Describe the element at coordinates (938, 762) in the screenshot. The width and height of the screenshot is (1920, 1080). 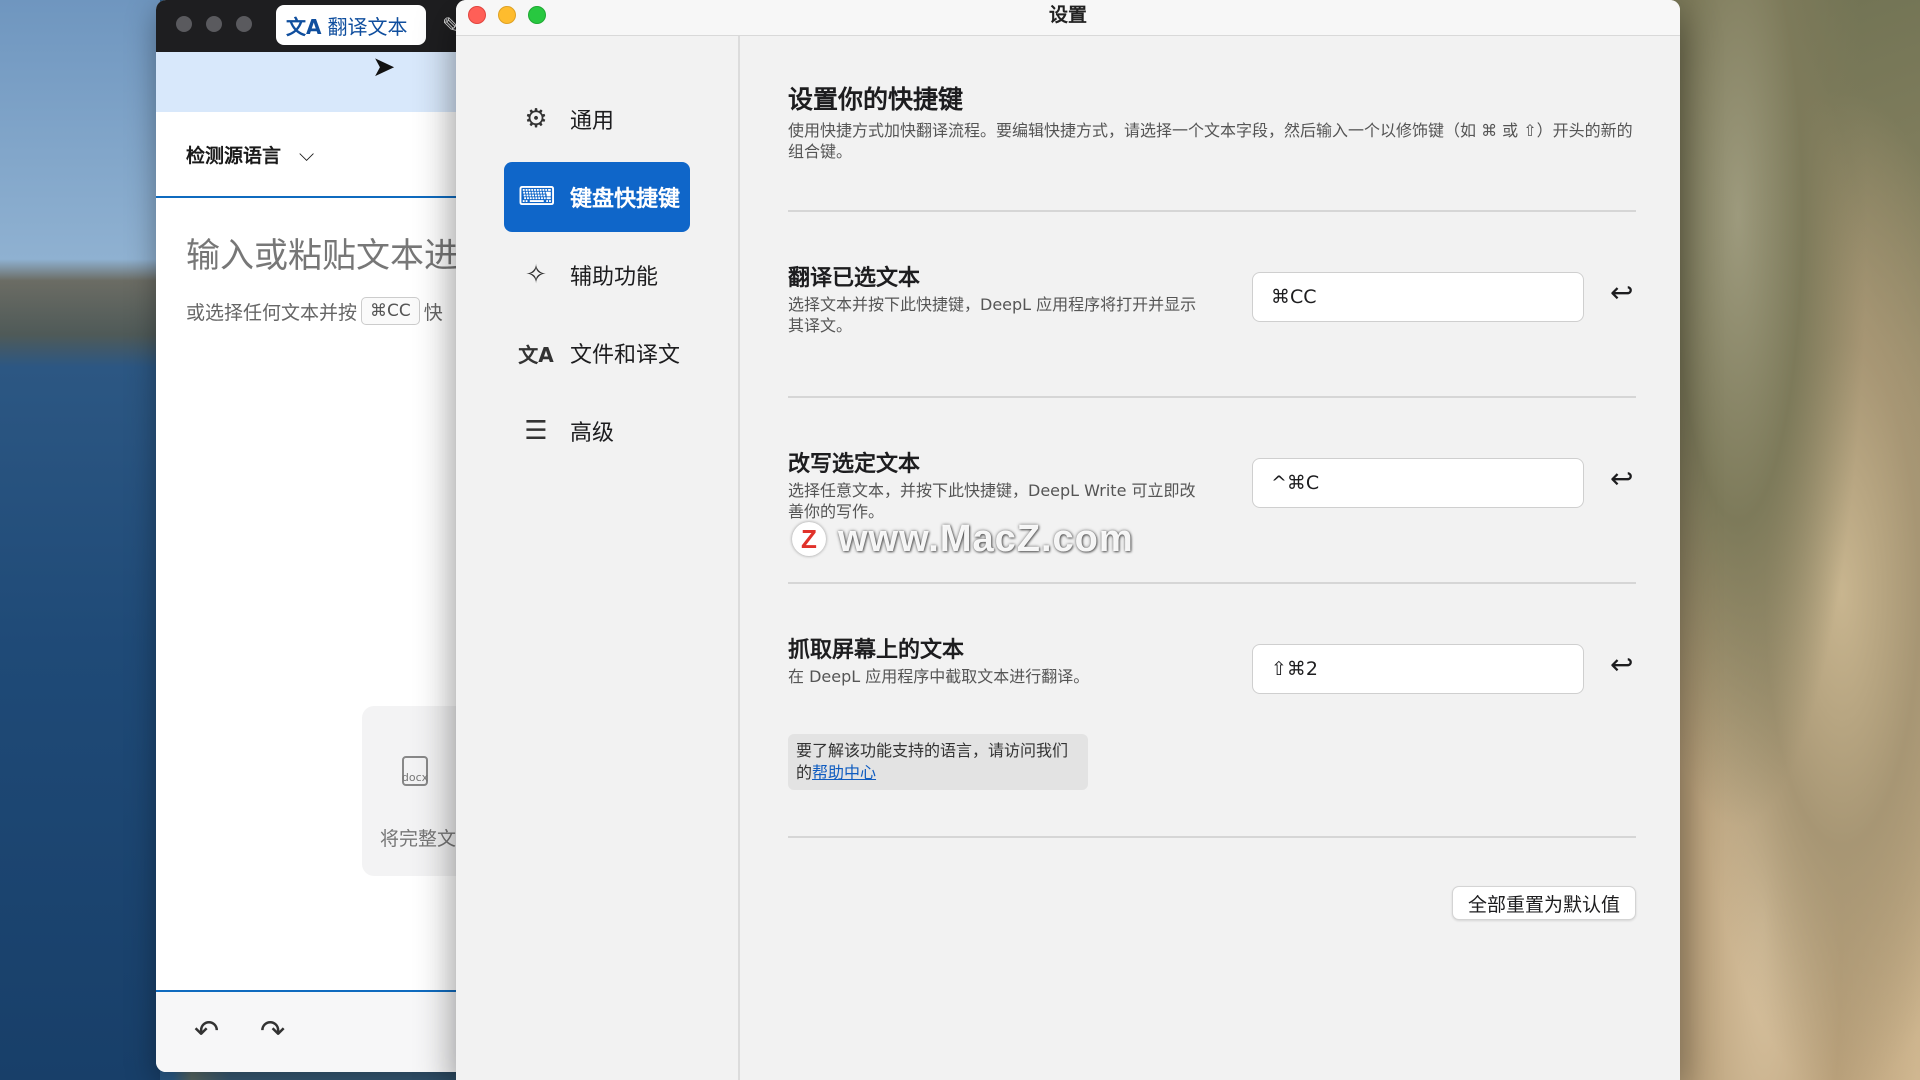
I see `help-note: 要了解该功能支持的语言，请访问我们的帮助中心` at that location.